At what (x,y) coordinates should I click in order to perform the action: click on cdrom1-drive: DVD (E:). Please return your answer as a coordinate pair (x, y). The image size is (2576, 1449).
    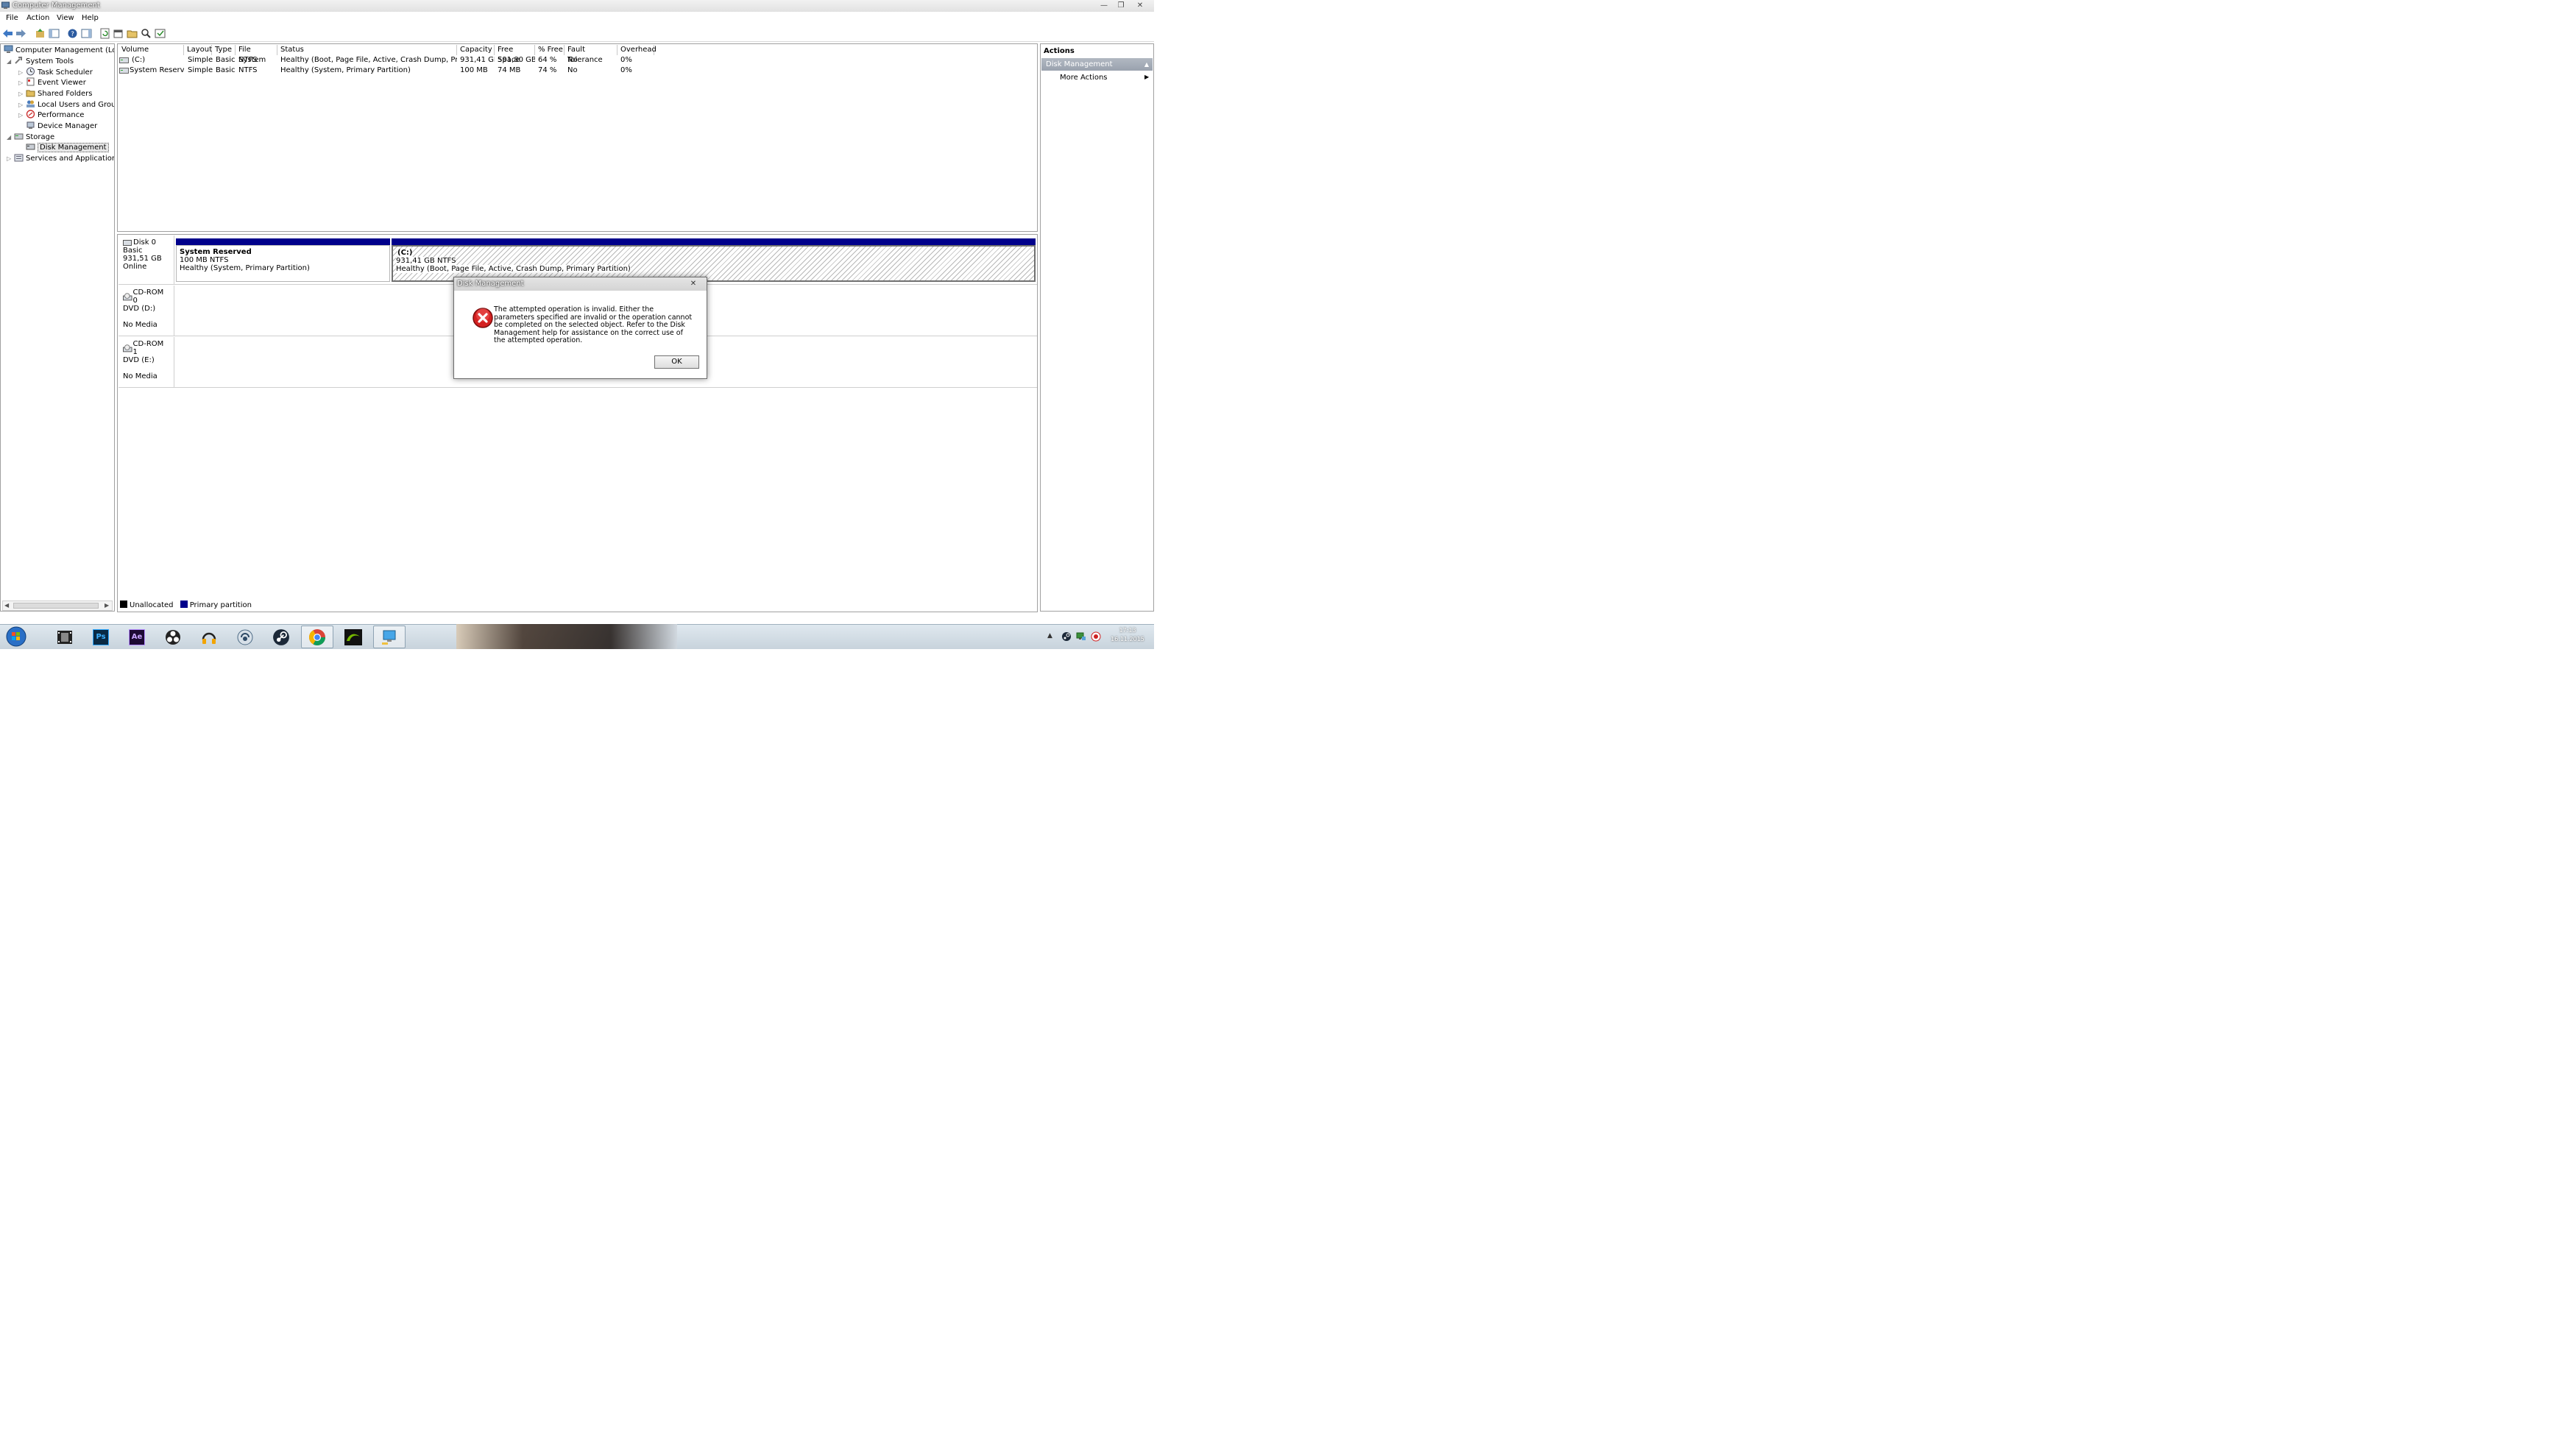
    Looking at the image, I should click on (139, 360).